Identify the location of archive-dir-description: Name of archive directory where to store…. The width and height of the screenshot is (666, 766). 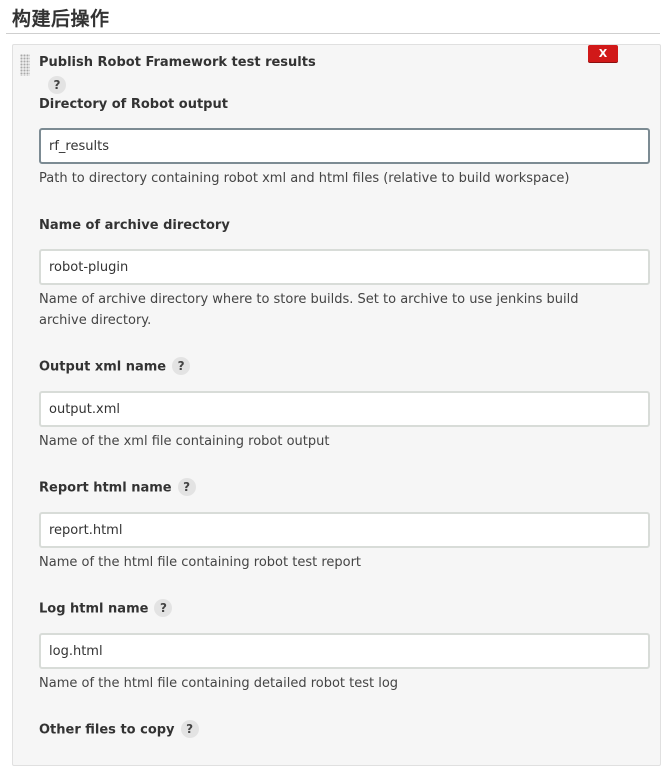
(309, 310).